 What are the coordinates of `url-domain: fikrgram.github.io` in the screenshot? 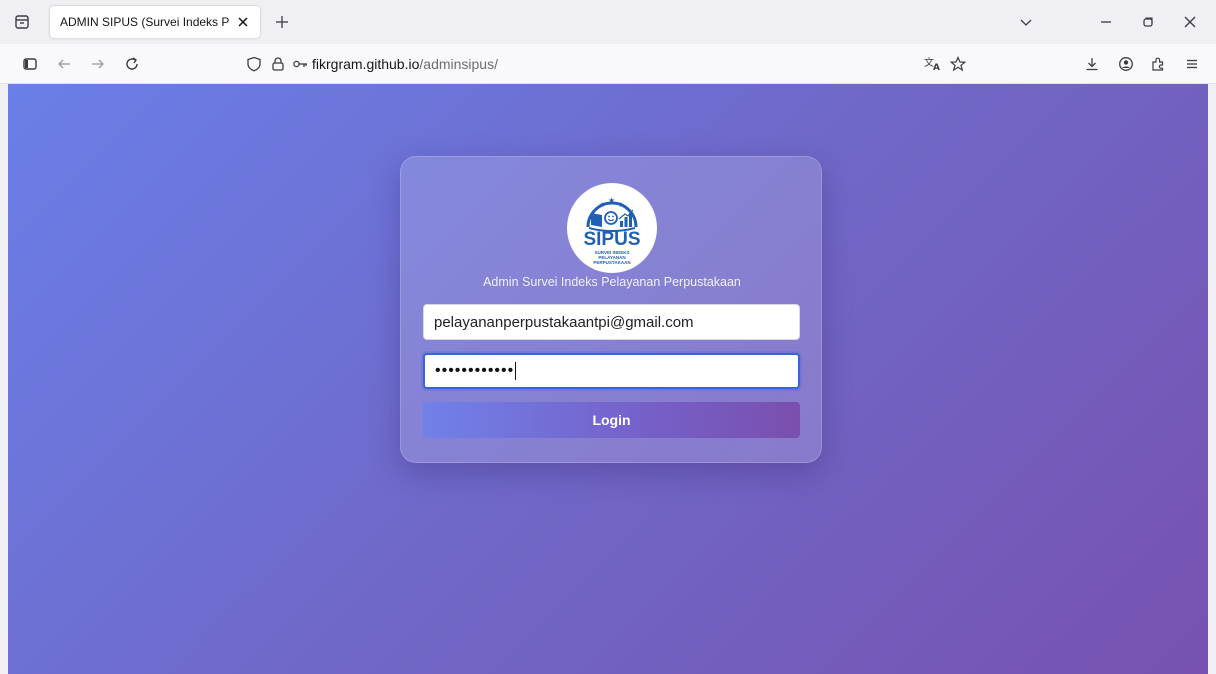 It's located at (366, 64).